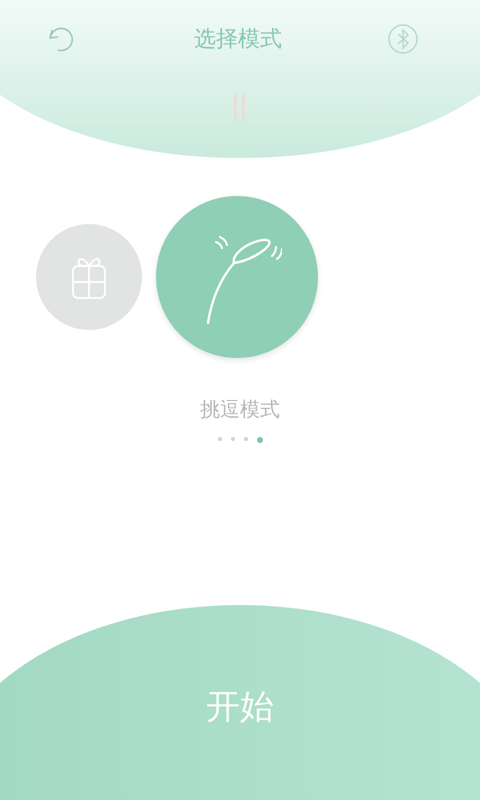 The width and height of the screenshot is (480, 800). What do you see at coordinates (240, 409) in the screenshot?
I see `mode-label: 挑逗模式` at bounding box center [240, 409].